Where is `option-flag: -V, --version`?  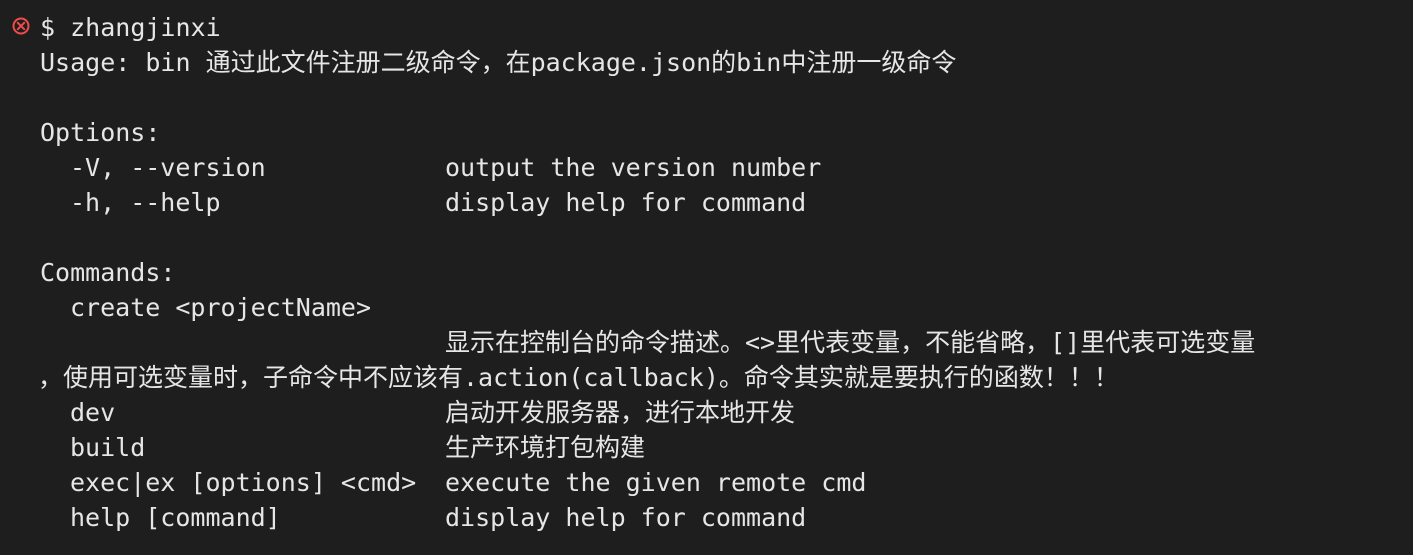
option-flag: -V, --version is located at coordinates (168, 167).